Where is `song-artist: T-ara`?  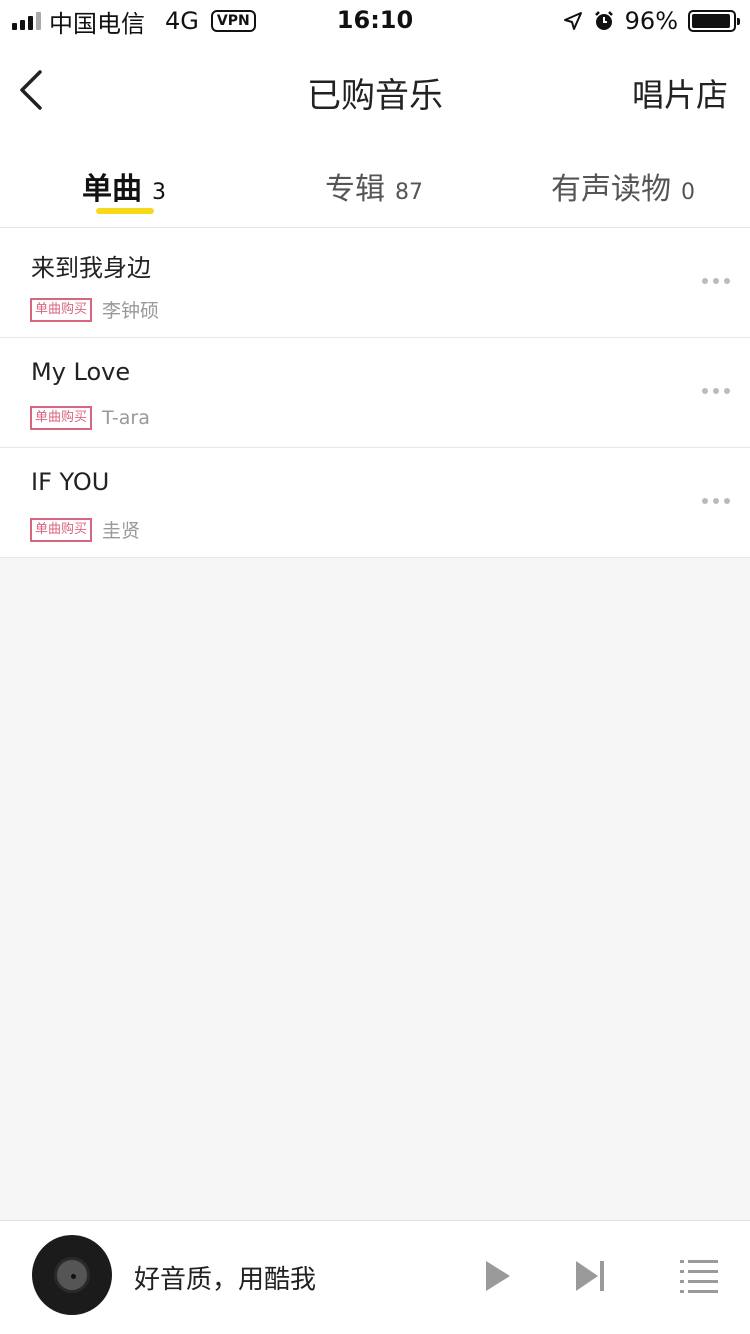
song-artist: T-ara is located at coordinates (126, 418).